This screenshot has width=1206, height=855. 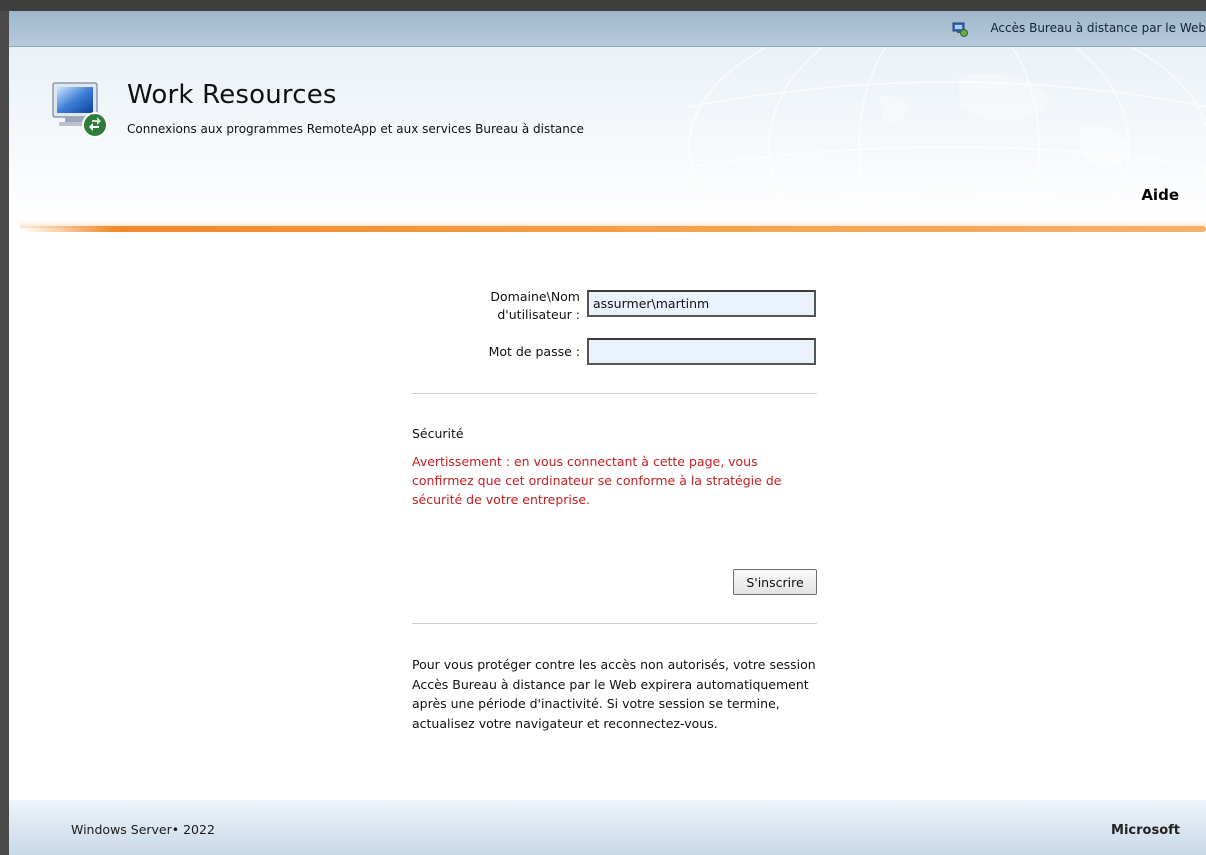 What do you see at coordinates (603, 5) in the screenshot?
I see `window-frame-top` at bounding box center [603, 5].